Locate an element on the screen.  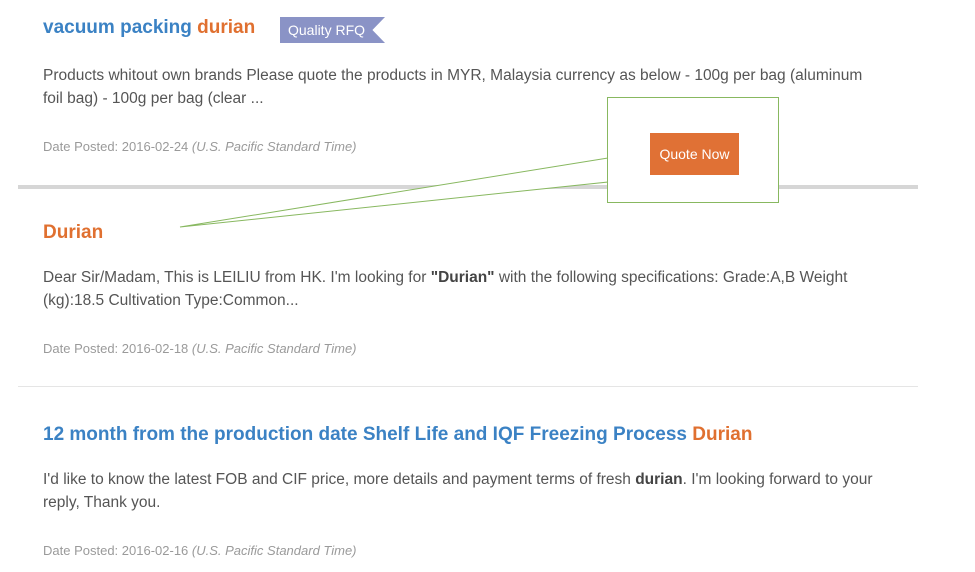
callout-pointer is located at coordinates (394, 192).